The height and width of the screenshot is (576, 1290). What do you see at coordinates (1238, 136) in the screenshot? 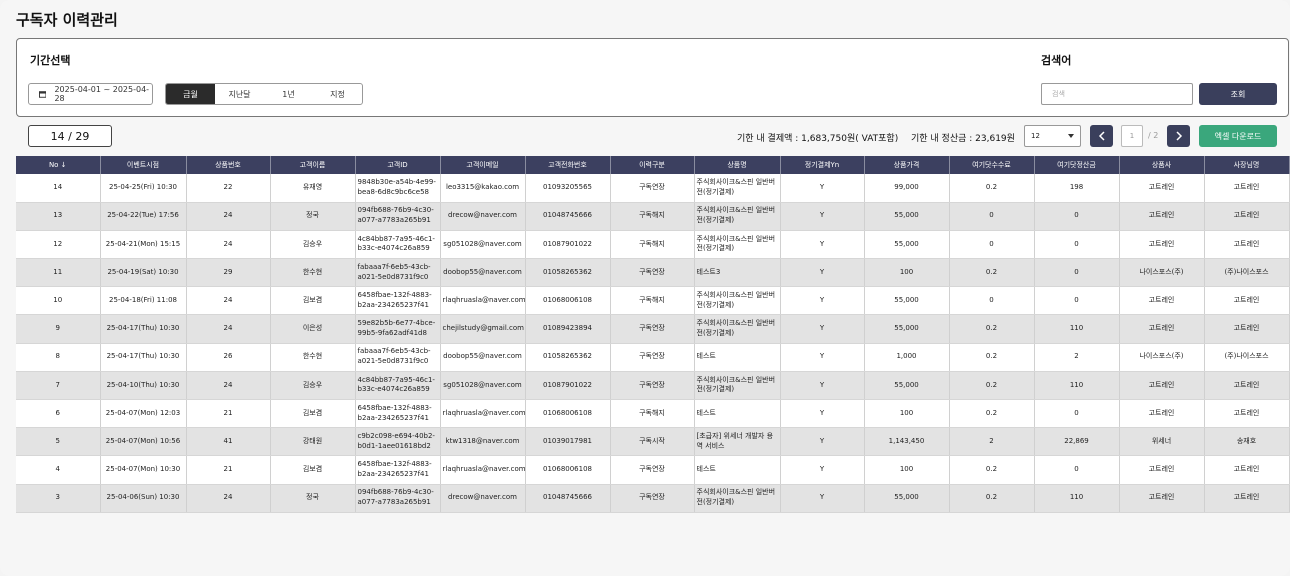
I see `excel-download-button: 엑셀 다운로드` at bounding box center [1238, 136].